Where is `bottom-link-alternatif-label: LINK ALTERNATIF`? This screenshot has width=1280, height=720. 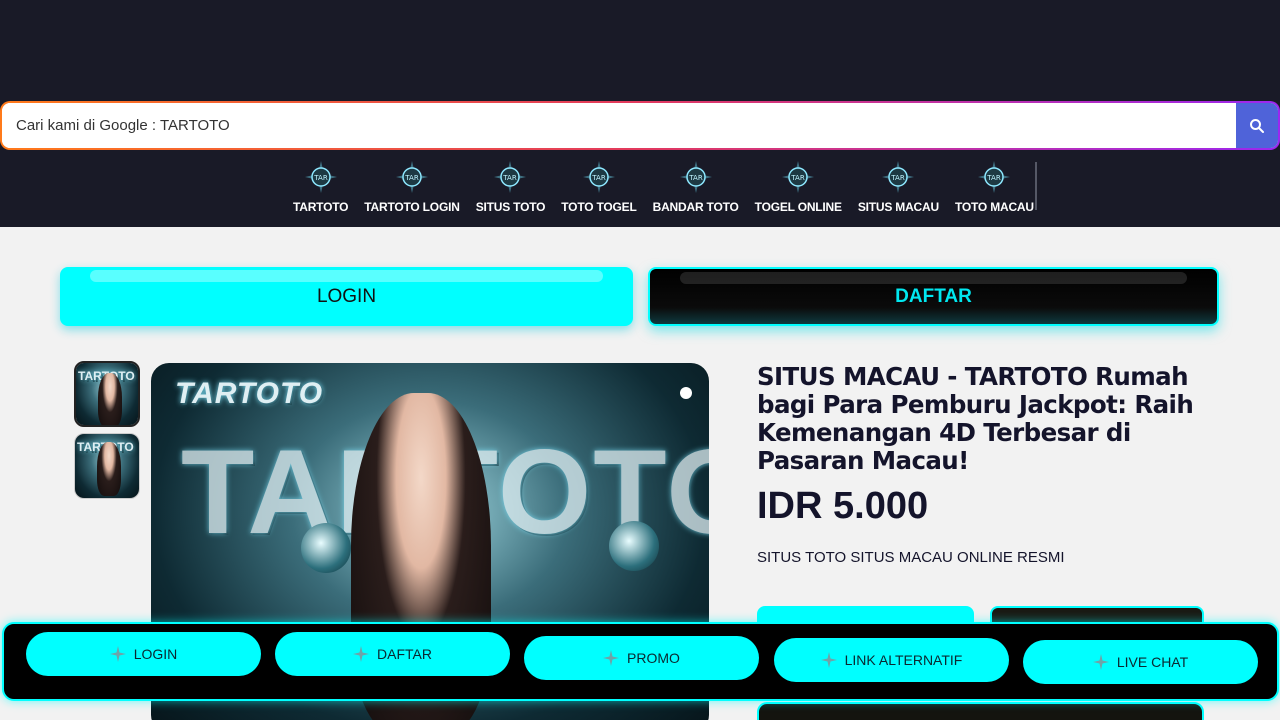
bottom-link-alternatif-label: LINK ALTERNATIF is located at coordinates (903, 660).